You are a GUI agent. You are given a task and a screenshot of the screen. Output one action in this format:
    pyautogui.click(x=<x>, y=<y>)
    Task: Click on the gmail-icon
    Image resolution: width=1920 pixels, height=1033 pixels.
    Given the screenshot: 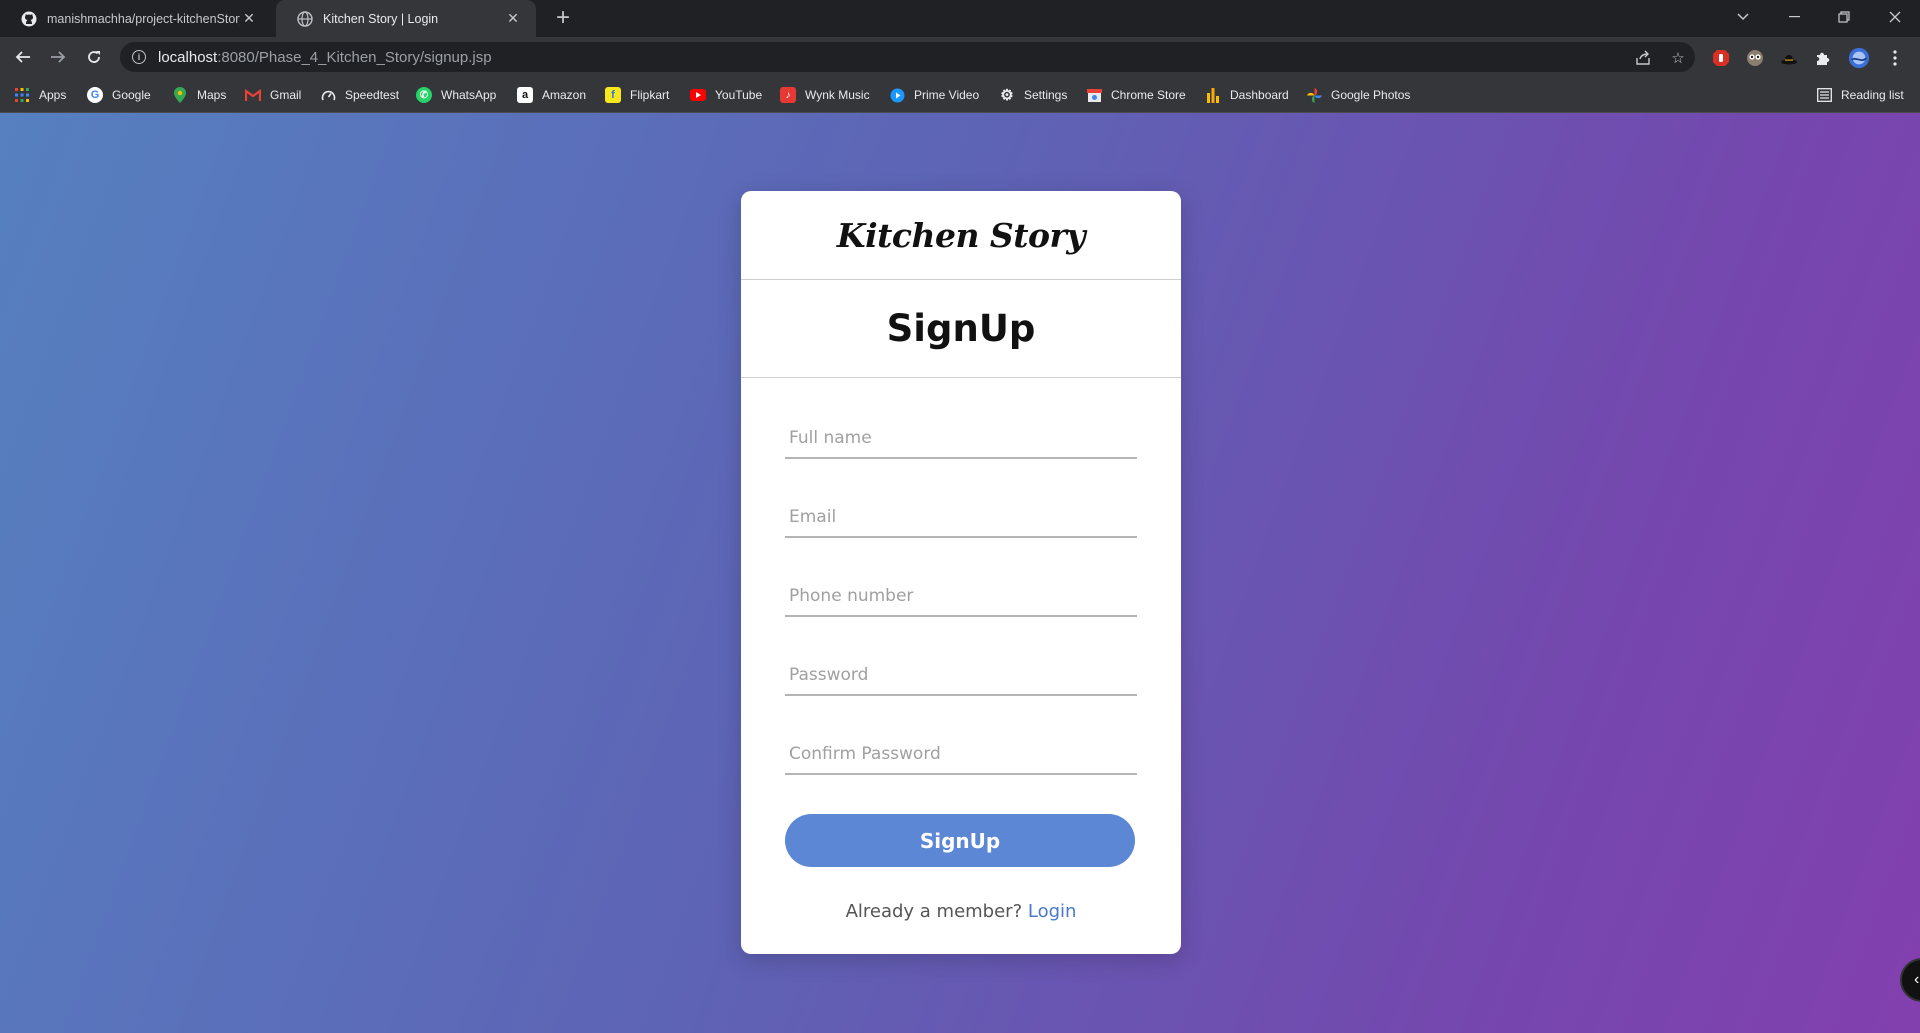 What is the action you would take?
    pyautogui.click(x=253, y=95)
    